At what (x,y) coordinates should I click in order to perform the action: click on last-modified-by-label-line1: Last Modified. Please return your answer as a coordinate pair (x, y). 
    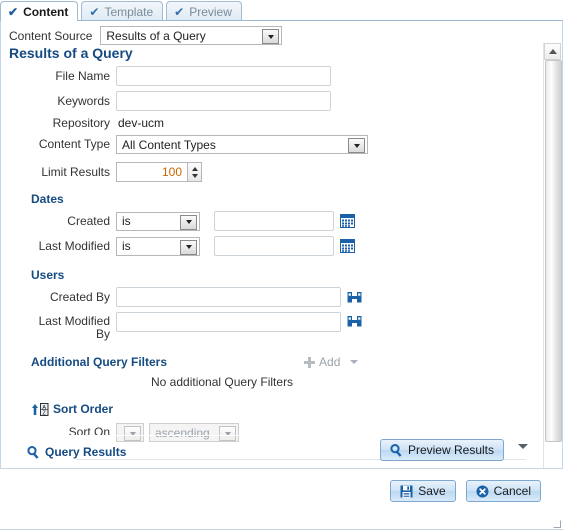
    Looking at the image, I should click on (74, 321).